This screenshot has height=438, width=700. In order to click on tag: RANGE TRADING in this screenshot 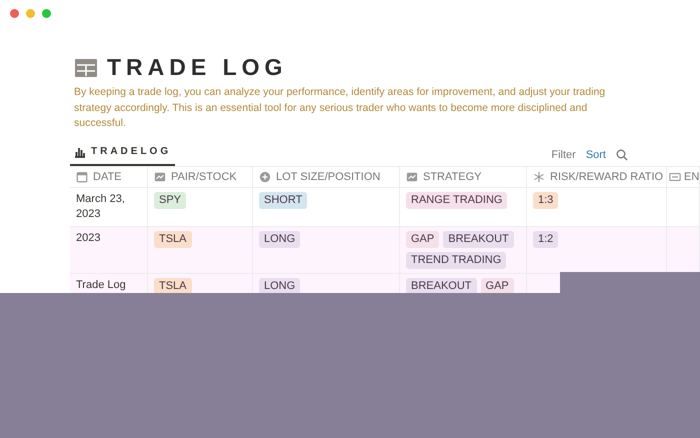, I will do `click(457, 200)`.